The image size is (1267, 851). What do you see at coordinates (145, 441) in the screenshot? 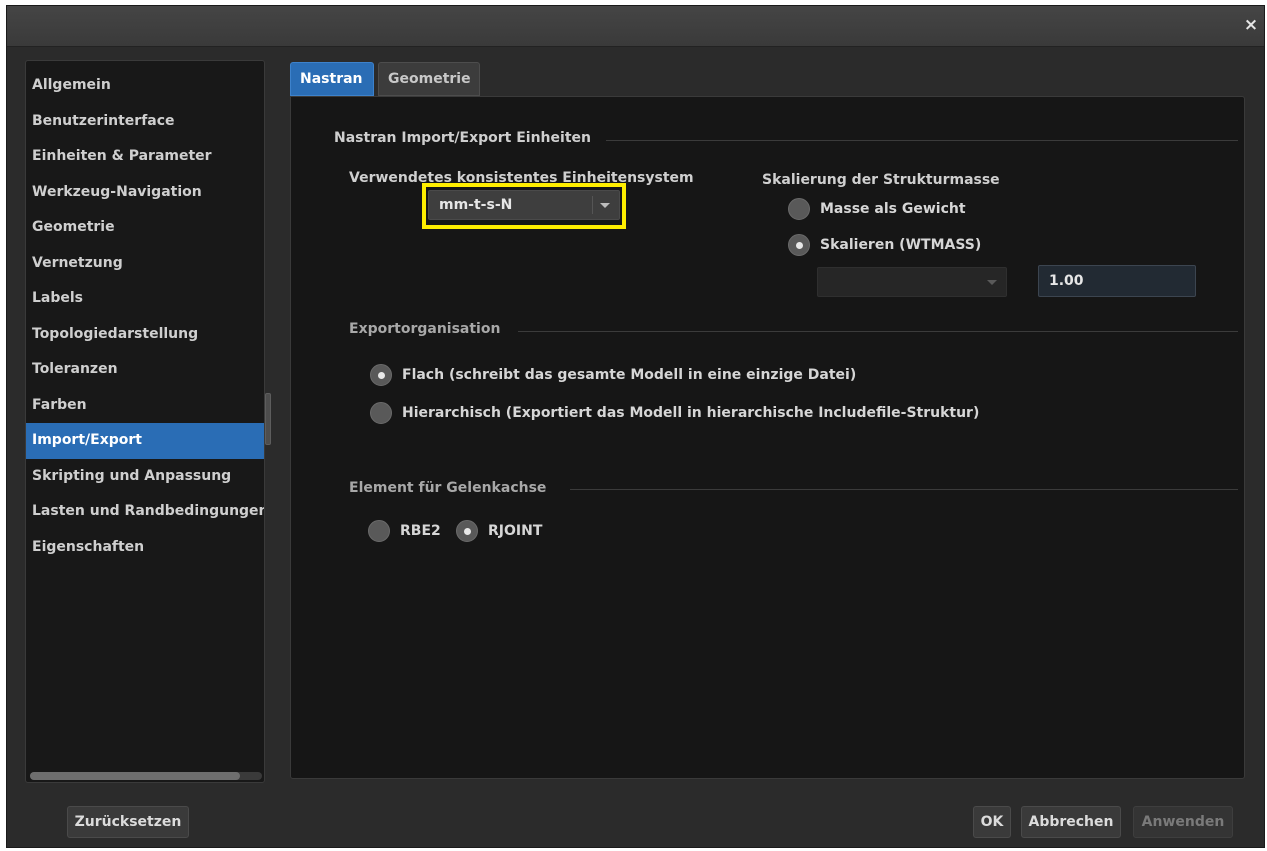
I see `sidebar-item-import-export: Import/Export` at bounding box center [145, 441].